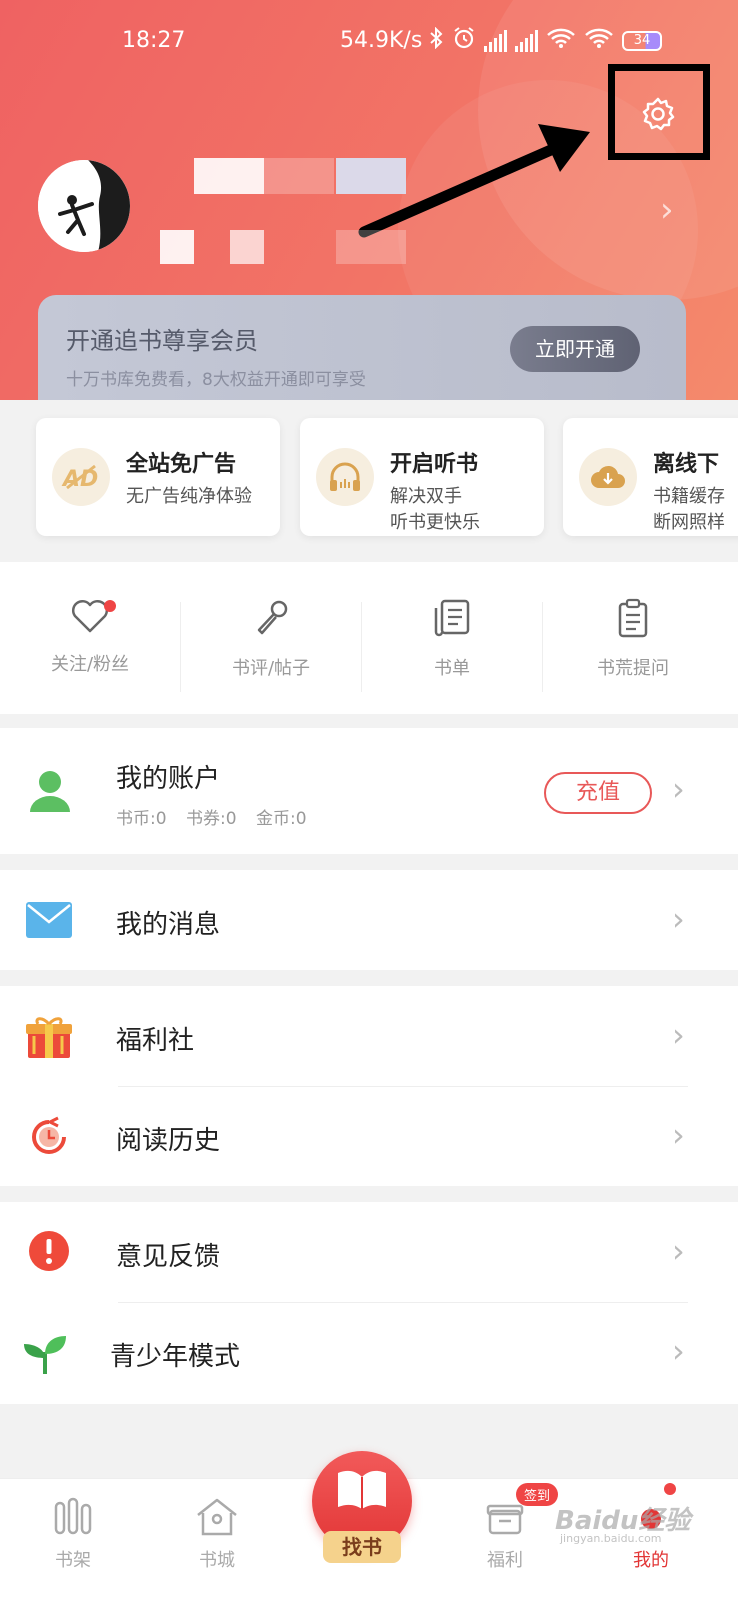  What do you see at coordinates (537, 1494) in the screenshot?
I see `sign-in-badge: 签到` at bounding box center [537, 1494].